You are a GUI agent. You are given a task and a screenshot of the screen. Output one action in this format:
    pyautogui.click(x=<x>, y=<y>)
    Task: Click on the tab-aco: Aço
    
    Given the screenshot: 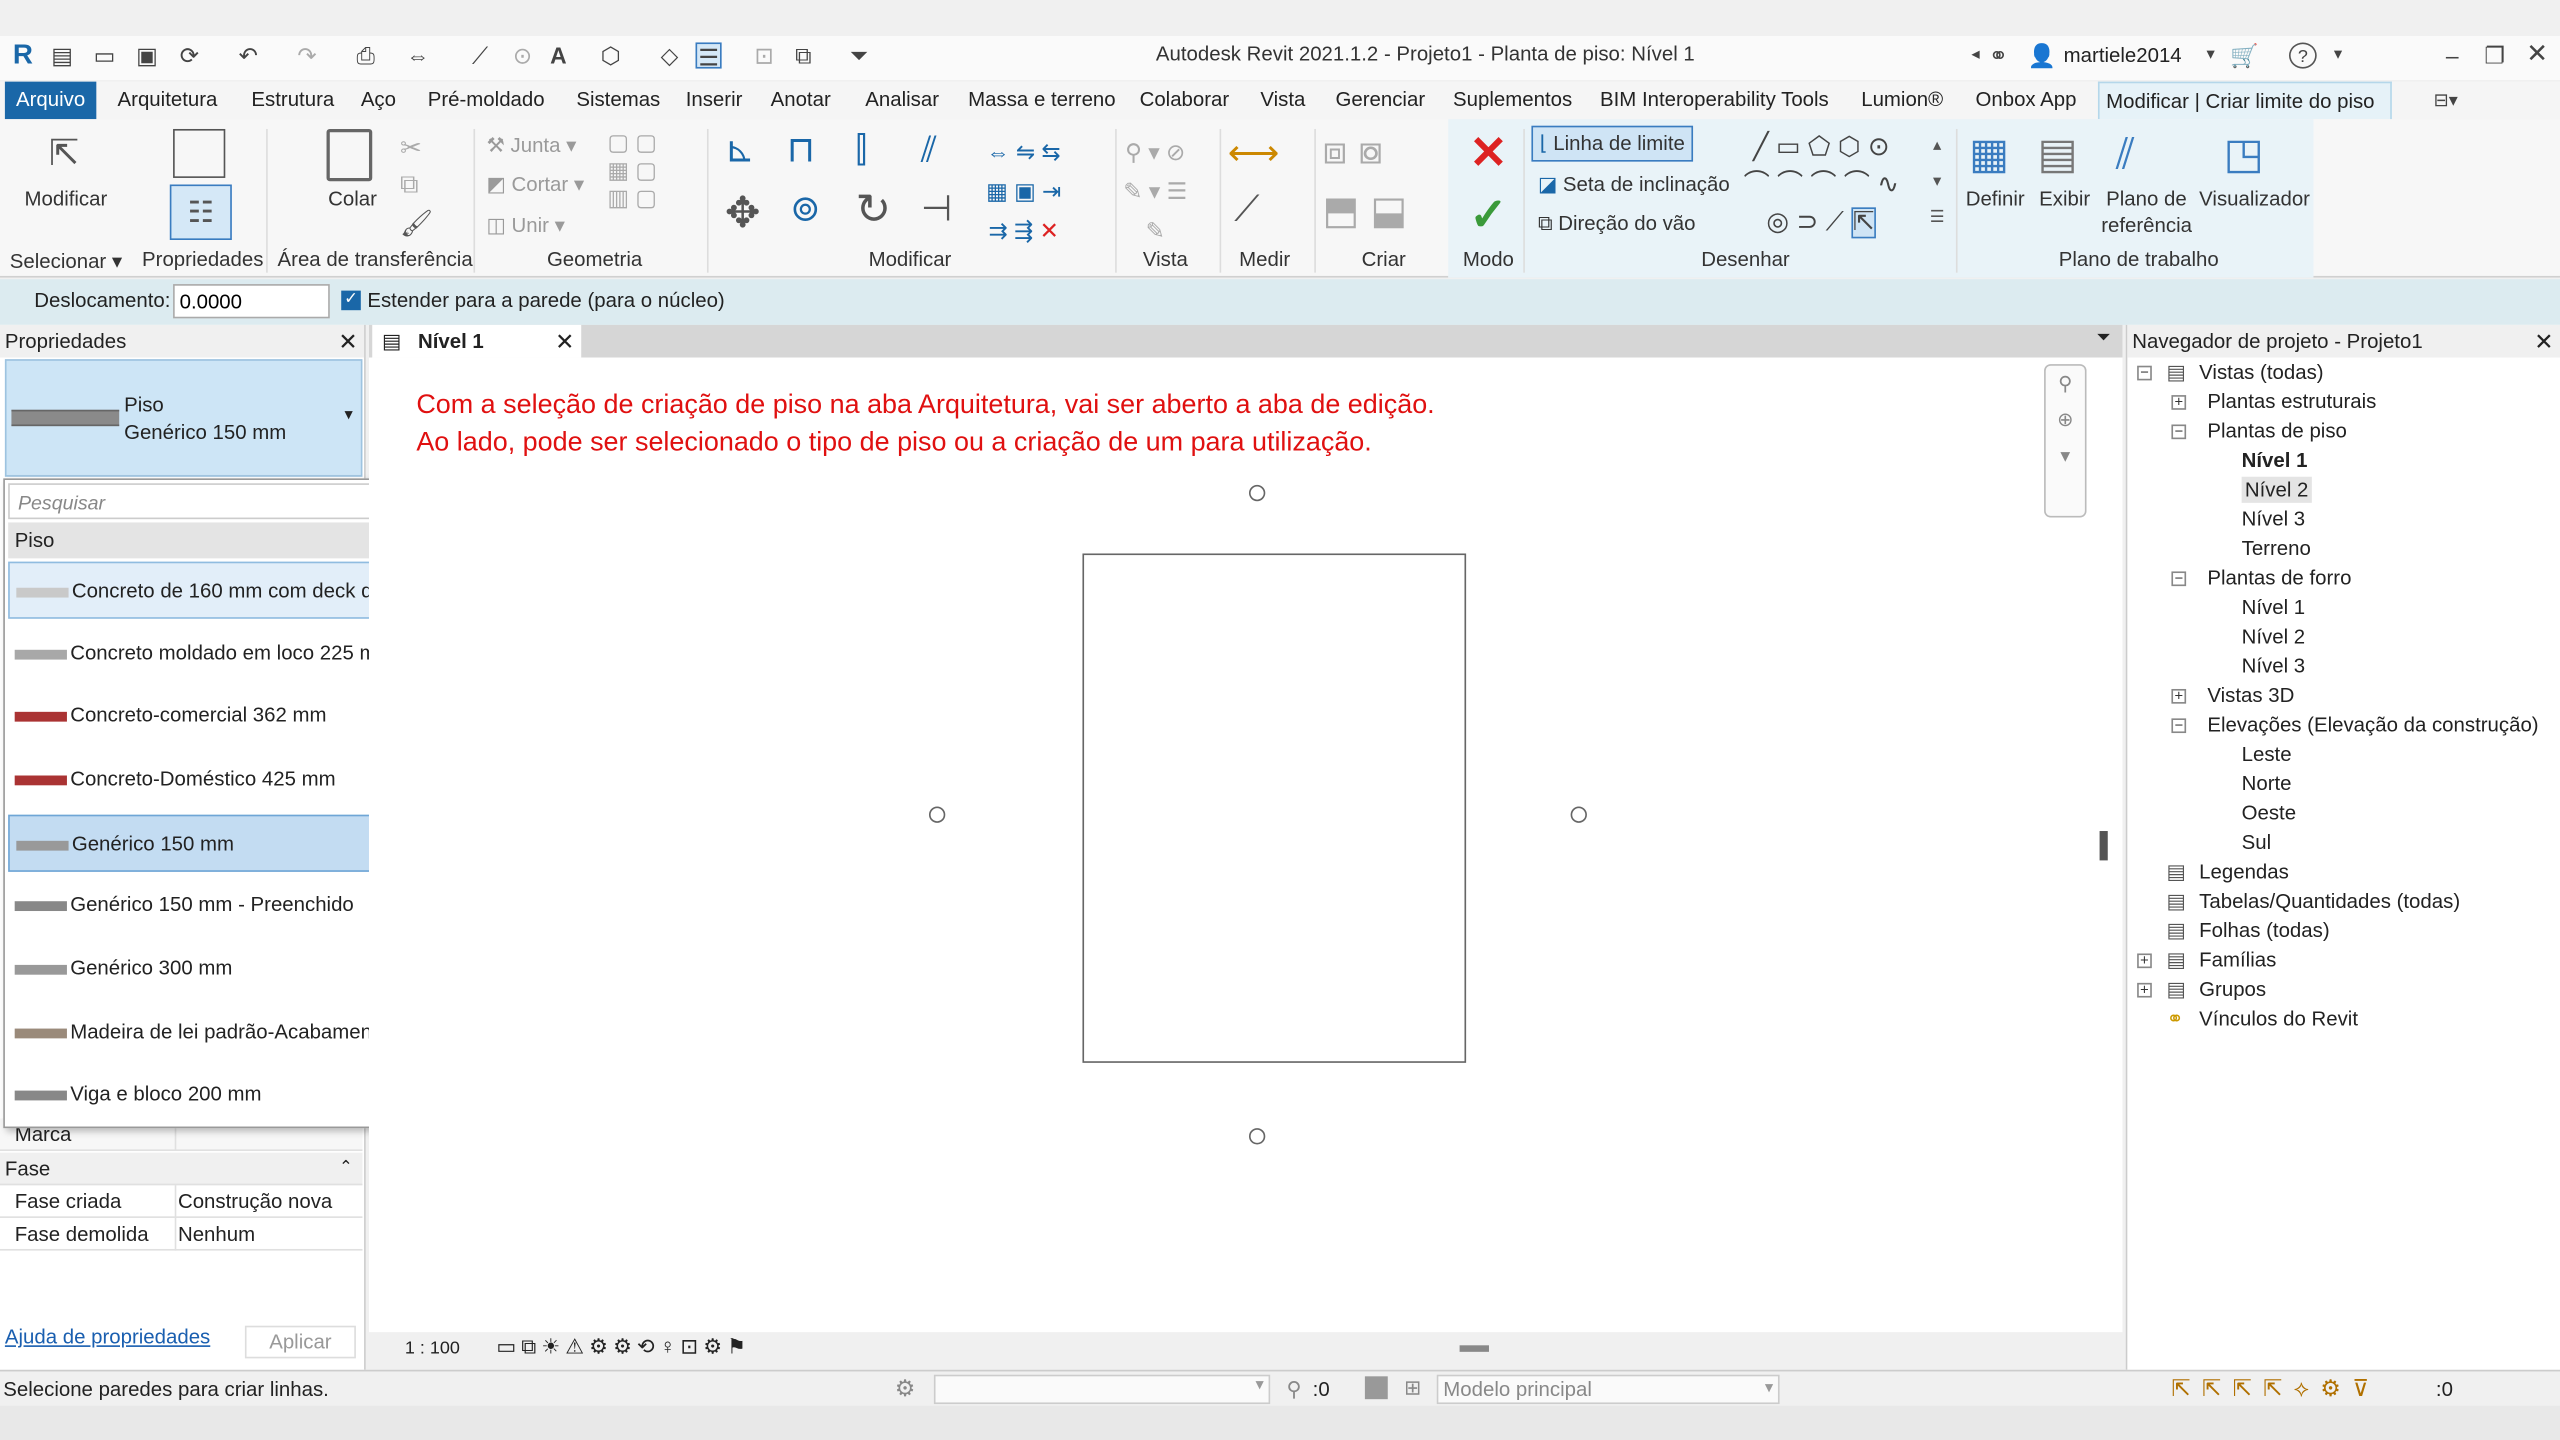 What is the action you would take?
    pyautogui.click(x=378, y=101)
    